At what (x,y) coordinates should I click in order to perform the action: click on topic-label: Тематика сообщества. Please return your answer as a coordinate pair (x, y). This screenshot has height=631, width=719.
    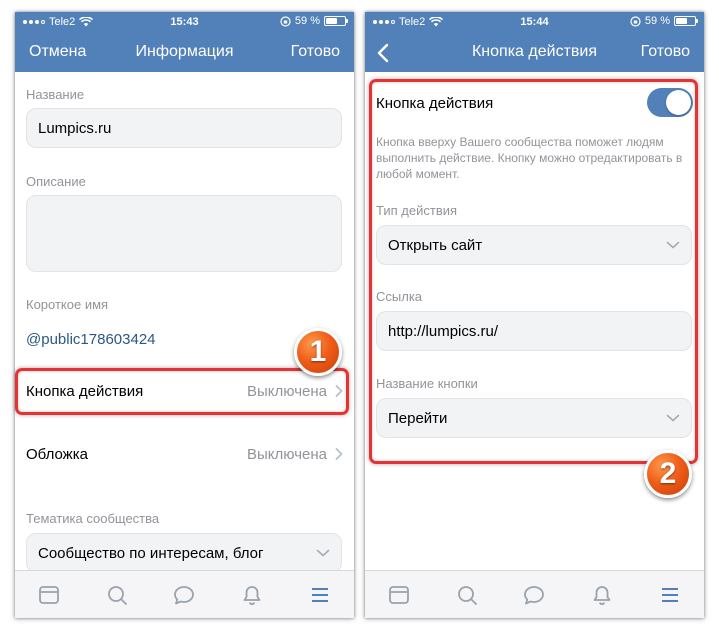
    Looking at the image, I should click on (93, 518).